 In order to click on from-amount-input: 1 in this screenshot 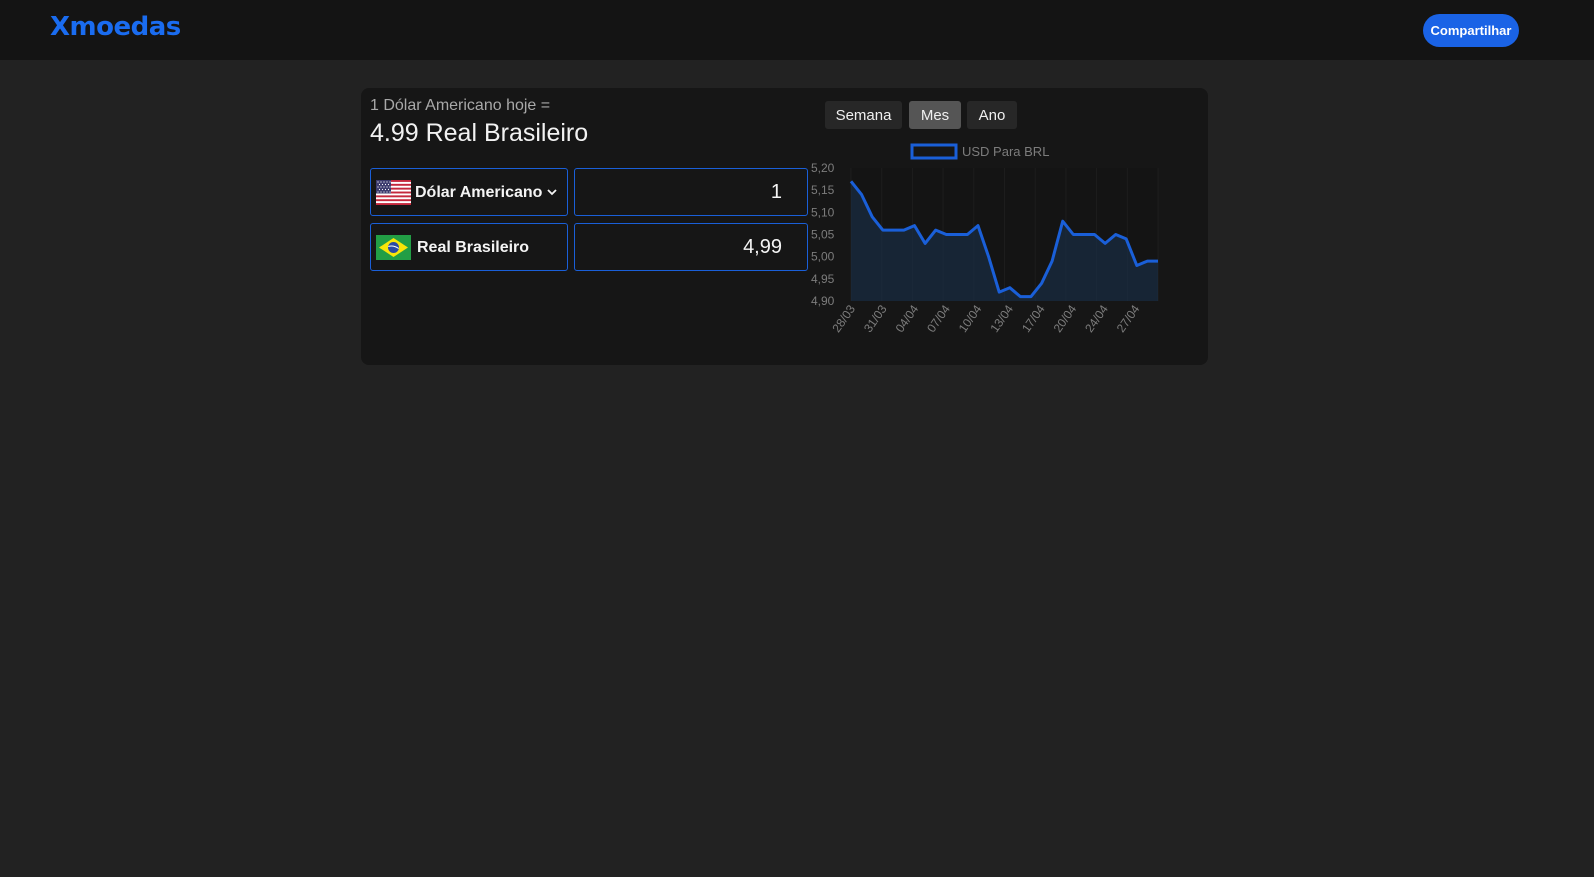, I will do `click(691, 192)`.